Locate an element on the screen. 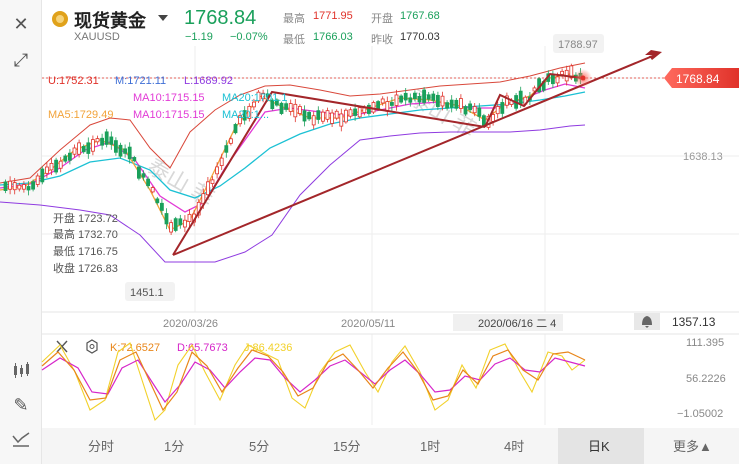 Image resolution: width=739 pixels, height=464 pixels. ma5-value: MA5:1729.49 is located at coordinates (80, 115).